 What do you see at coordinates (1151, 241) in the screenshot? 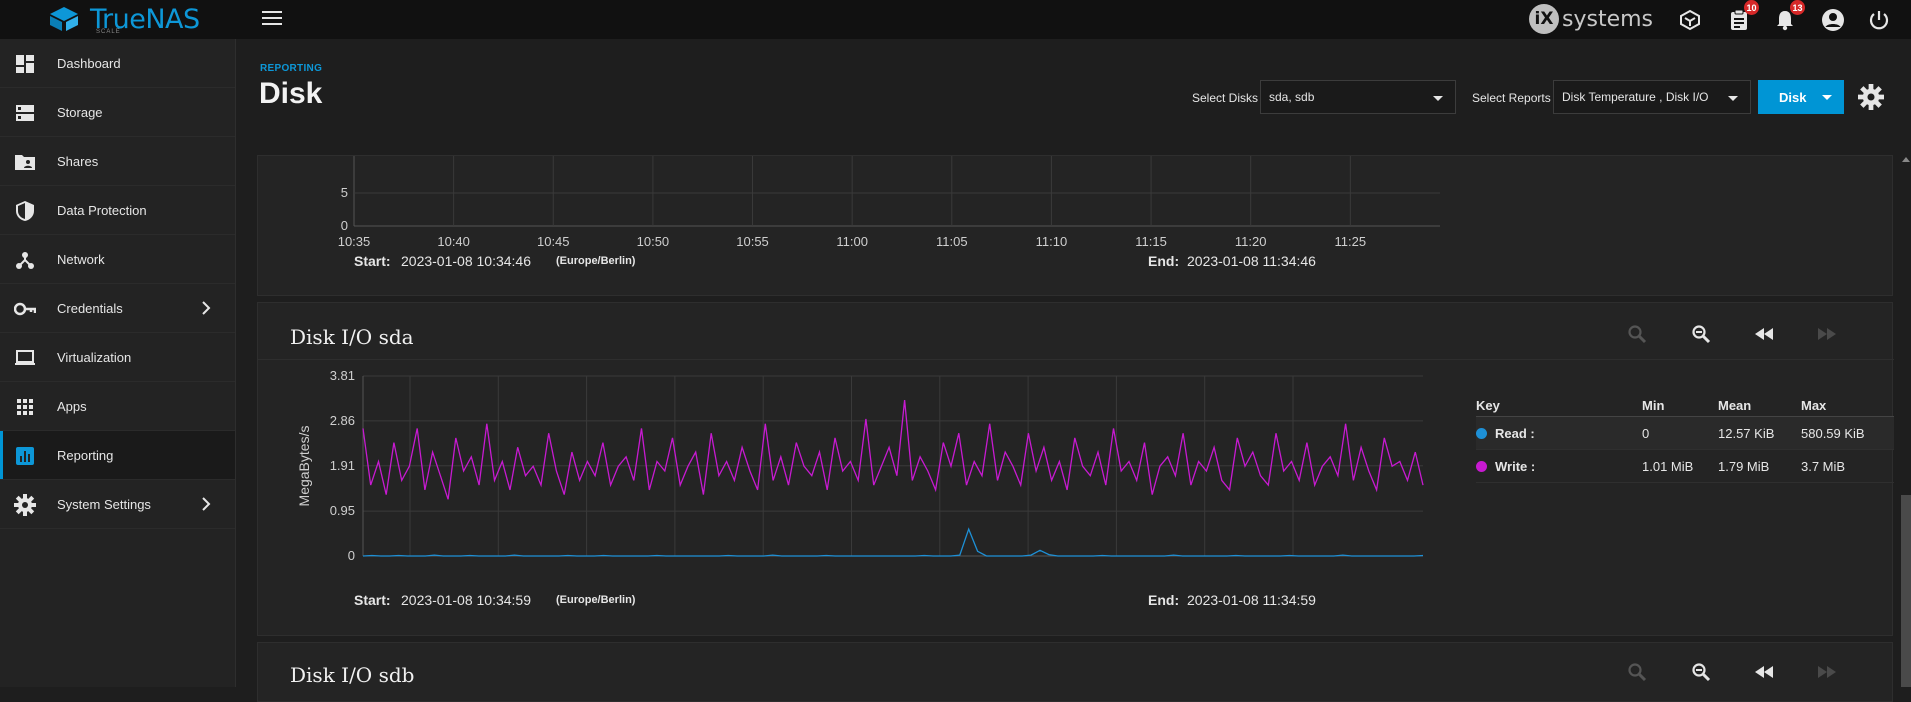
I see `x-tick-label: 11:15` at bounding box center [1151, 241].